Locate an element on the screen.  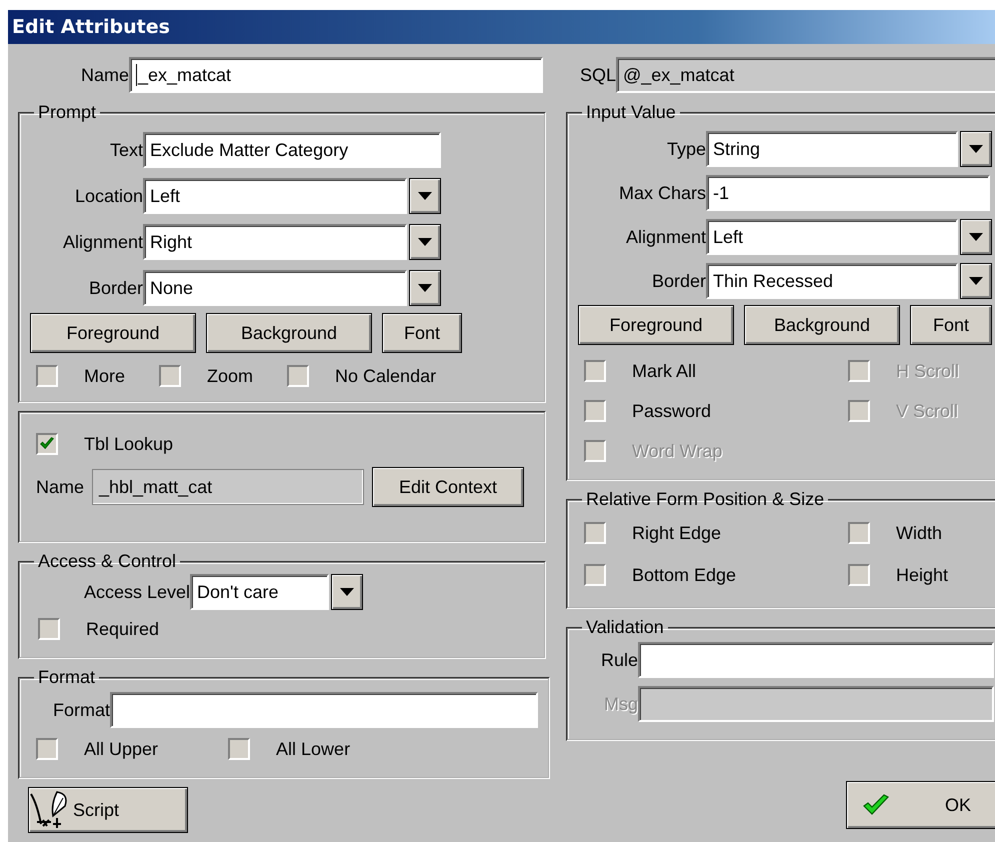
field-label: Msg is located at coordinates (620, 704).